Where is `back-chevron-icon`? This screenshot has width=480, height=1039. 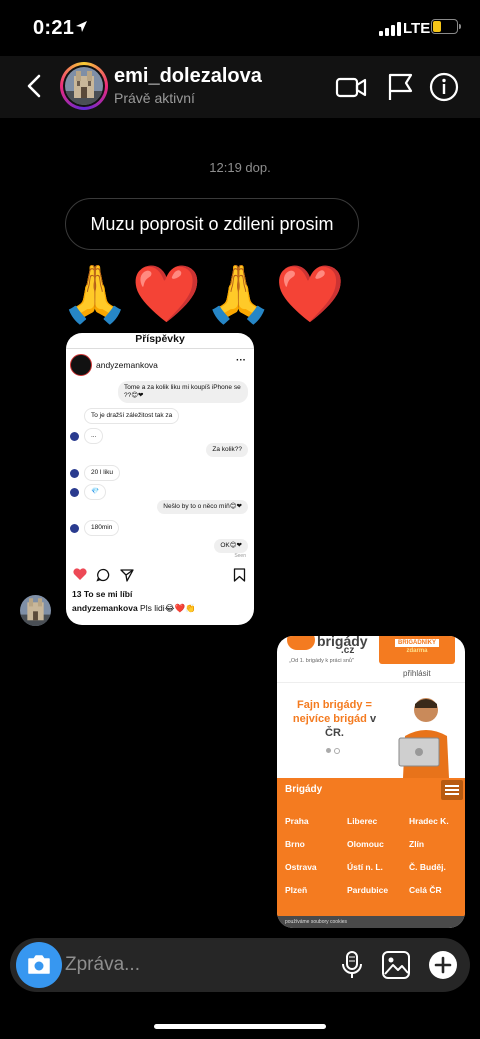 back-chevron-icon is located at coordinates (35, 86).